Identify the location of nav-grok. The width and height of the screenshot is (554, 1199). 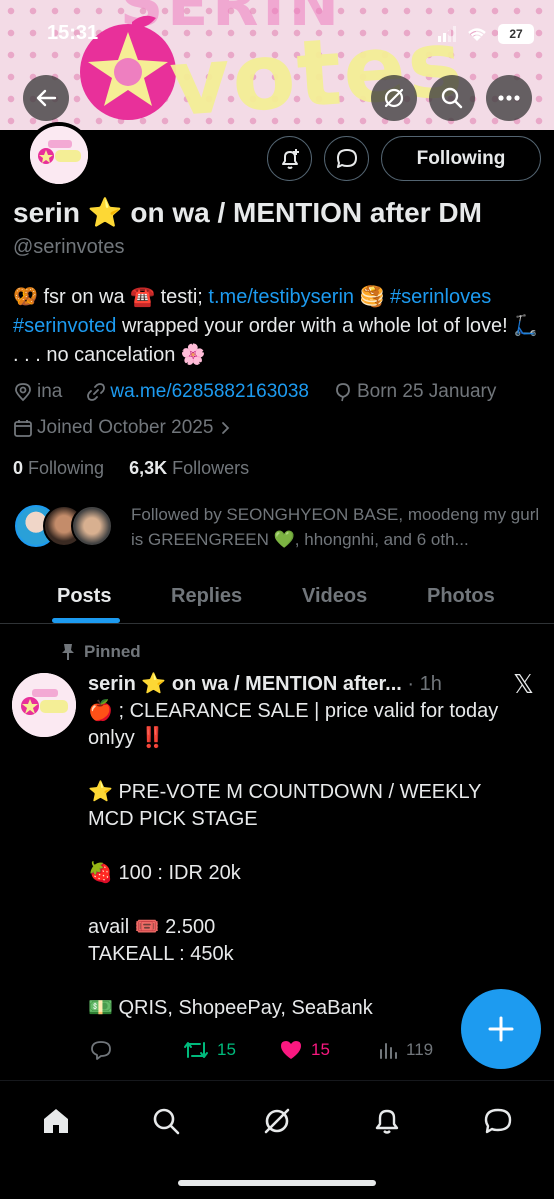
(277, 1121).